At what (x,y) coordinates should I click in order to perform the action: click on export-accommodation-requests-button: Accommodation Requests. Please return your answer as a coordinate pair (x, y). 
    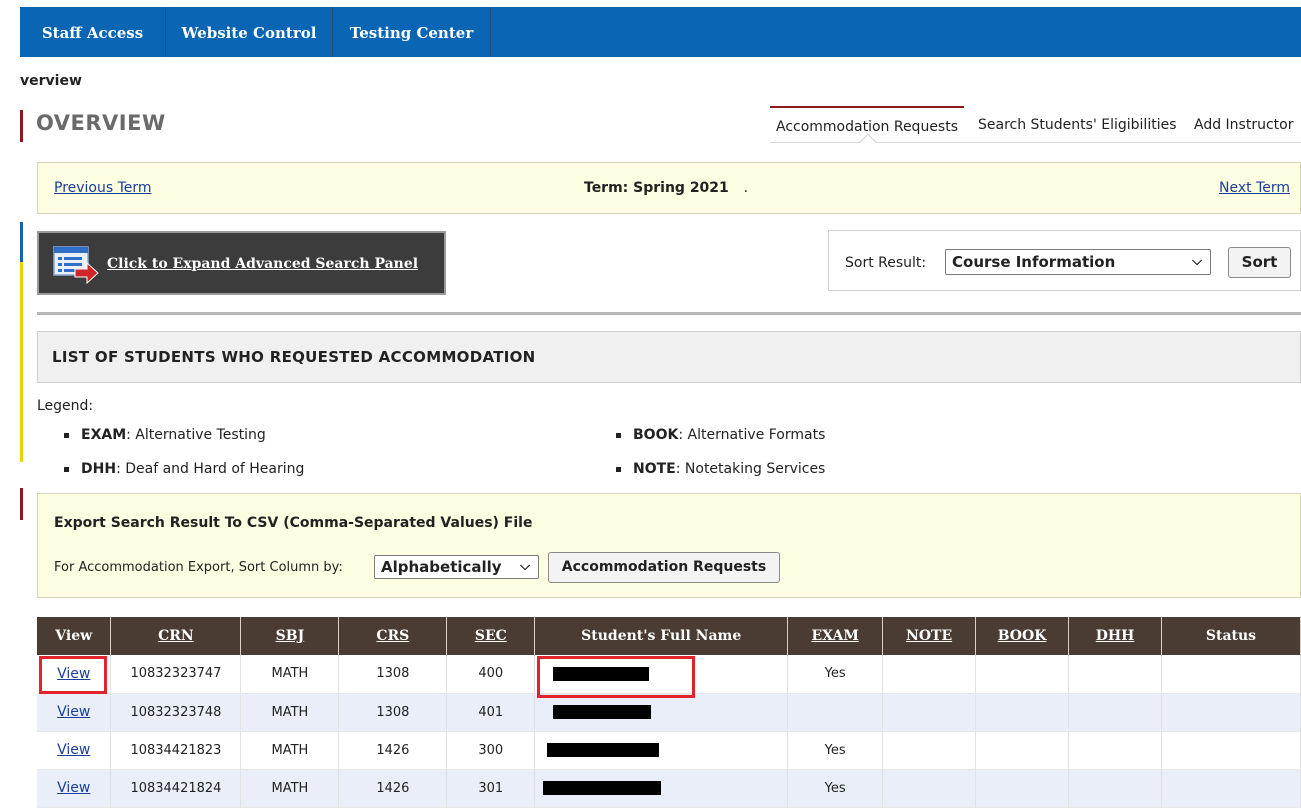
    Looking at the image, I should click on (664, 567).